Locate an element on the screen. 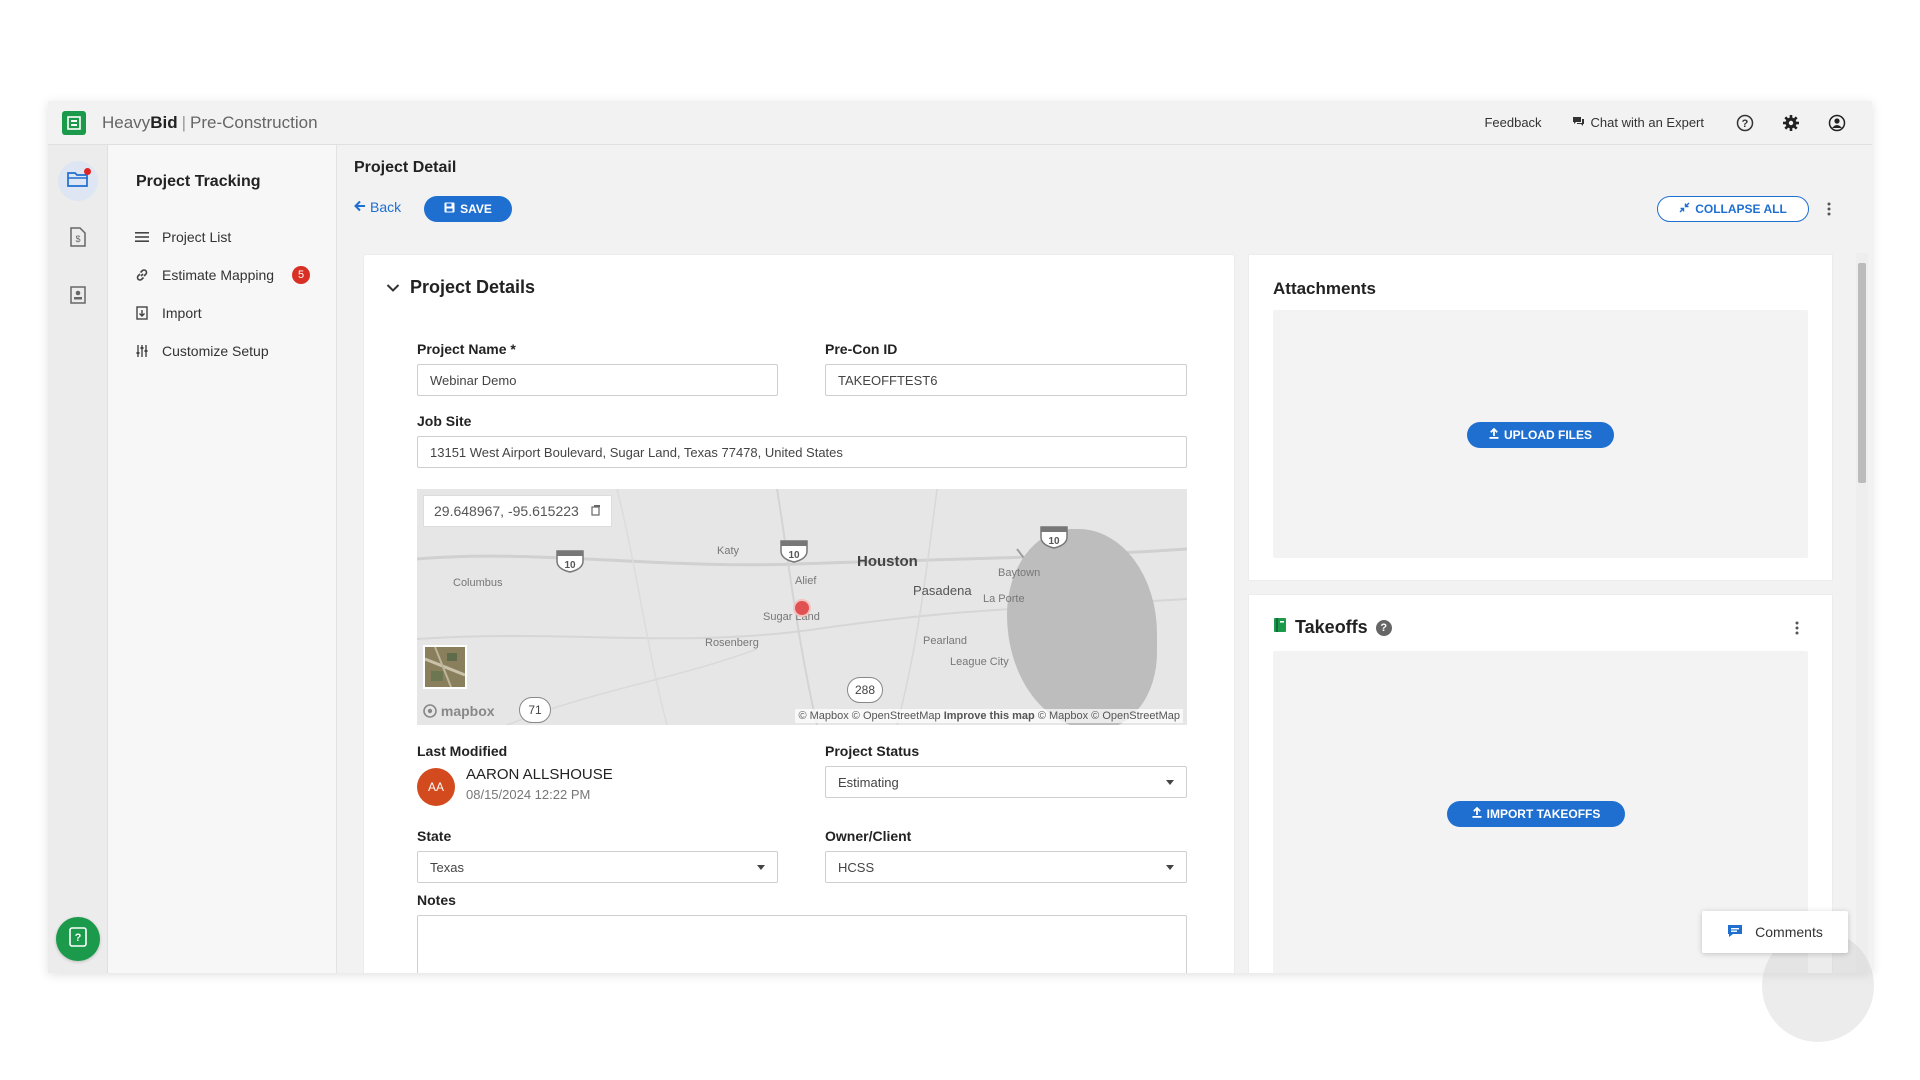  improve-map-link: Improve this map is located at coordinates (989, 716).